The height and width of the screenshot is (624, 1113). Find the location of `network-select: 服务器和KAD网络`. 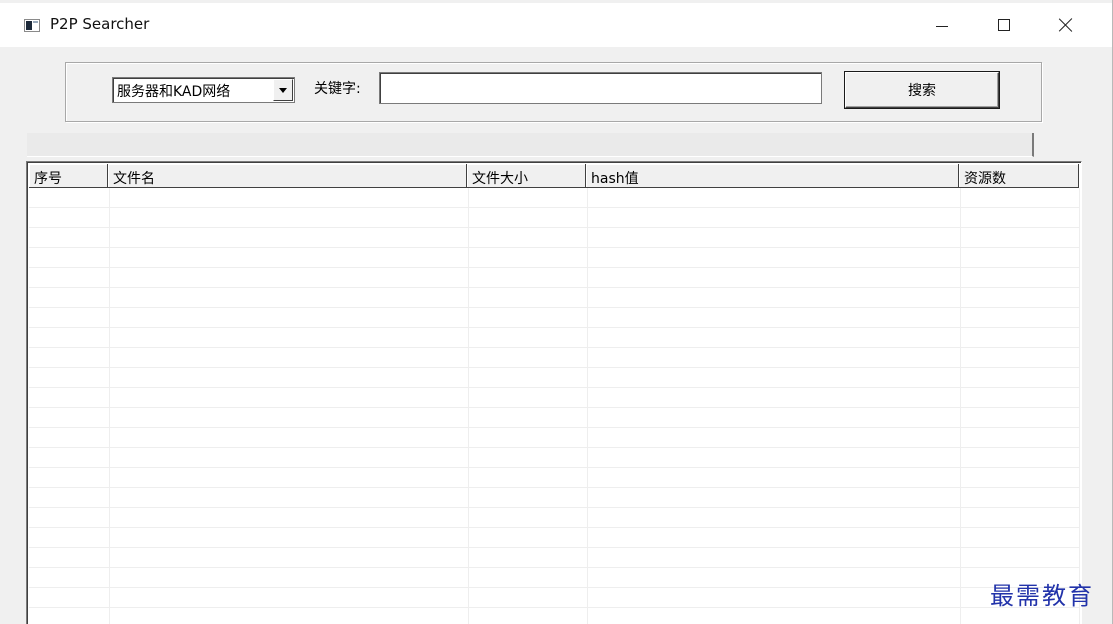

network-select: 服务器和KAD网络 is located at coordinates (203, 90).